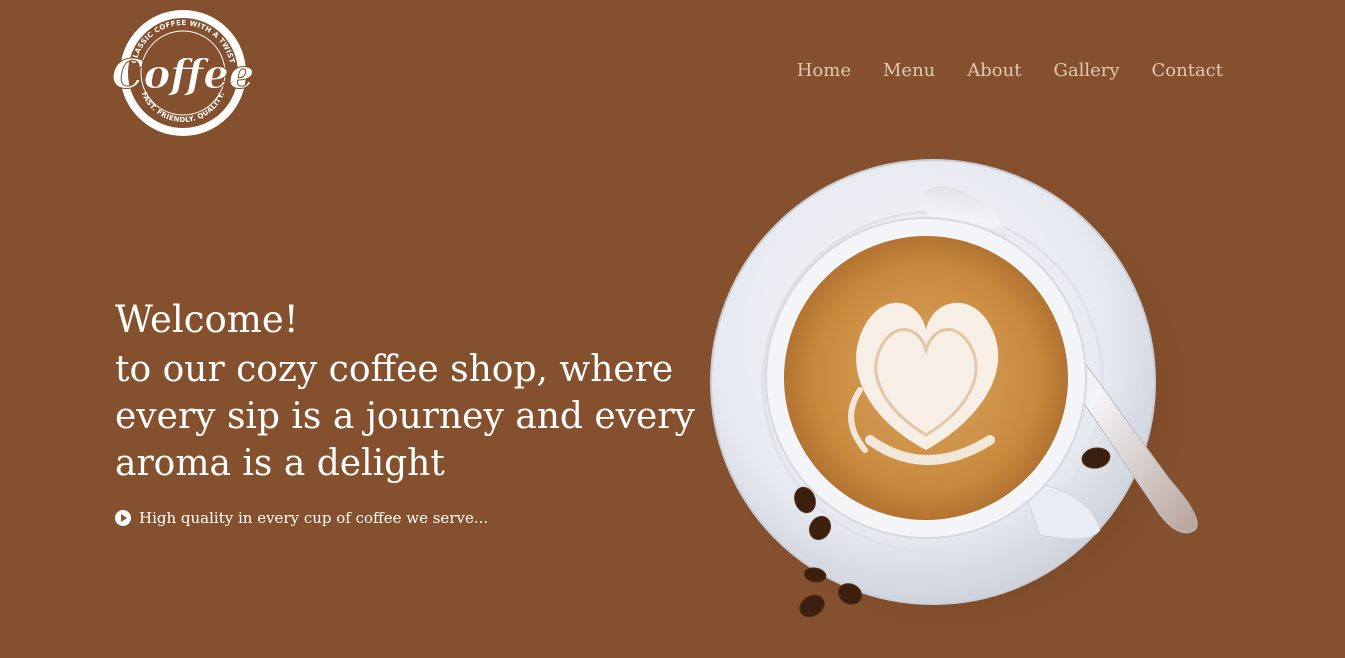  Describe the element at coordinates (1187, 70) in the screenshot. I see `nav-contact: Contact` at that location.